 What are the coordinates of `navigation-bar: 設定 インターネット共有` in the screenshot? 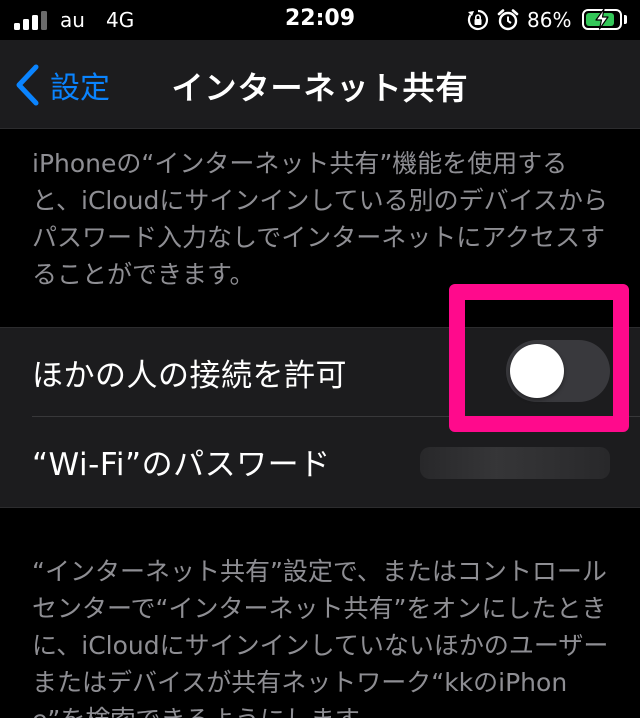 It's located at (320, 84).